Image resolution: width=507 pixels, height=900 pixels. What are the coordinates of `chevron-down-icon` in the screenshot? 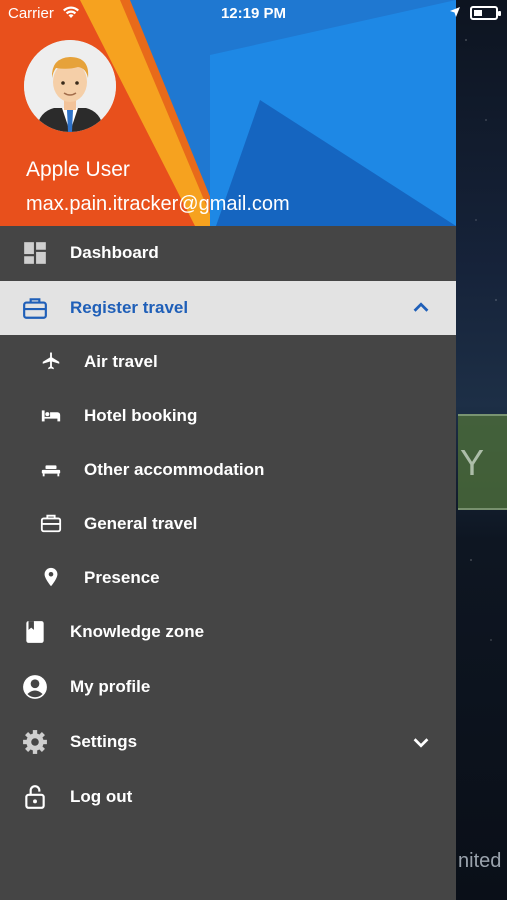 It's located at (421, 742).